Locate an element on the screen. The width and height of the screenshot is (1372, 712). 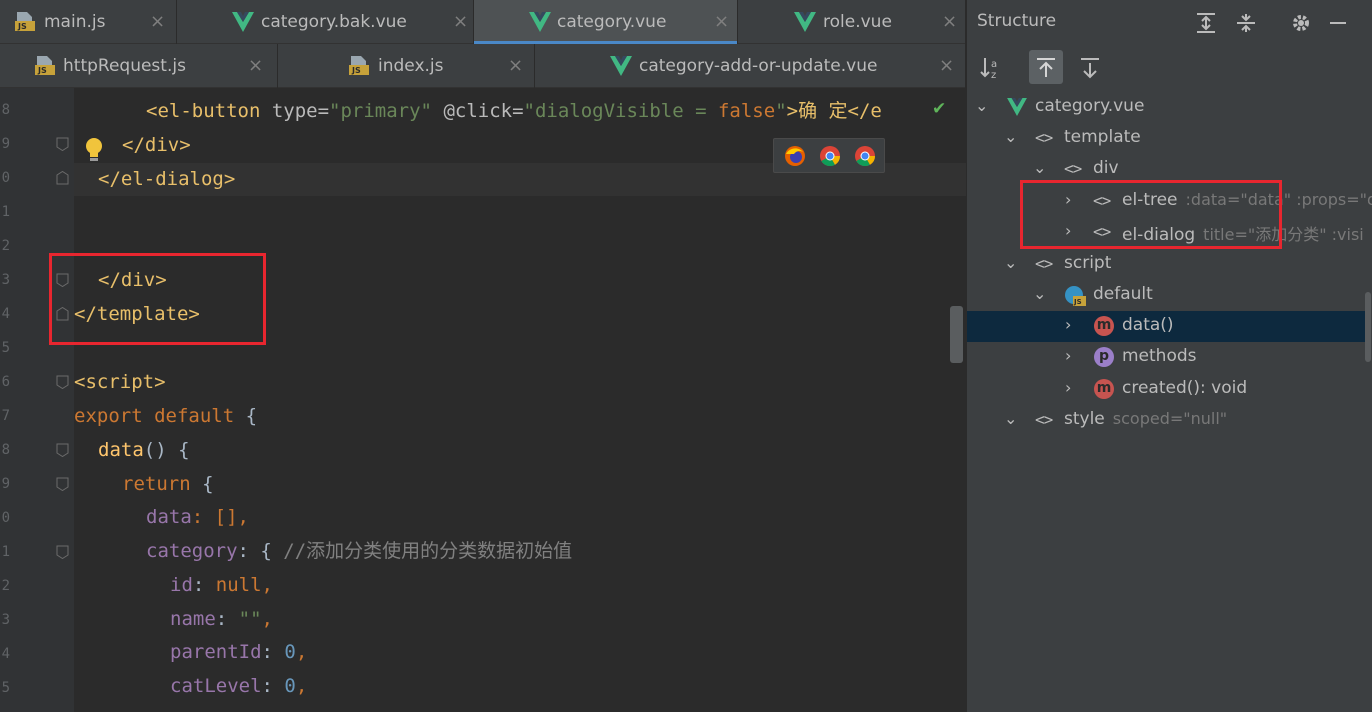
property-icon: p is located at coordinates (1104, 357).